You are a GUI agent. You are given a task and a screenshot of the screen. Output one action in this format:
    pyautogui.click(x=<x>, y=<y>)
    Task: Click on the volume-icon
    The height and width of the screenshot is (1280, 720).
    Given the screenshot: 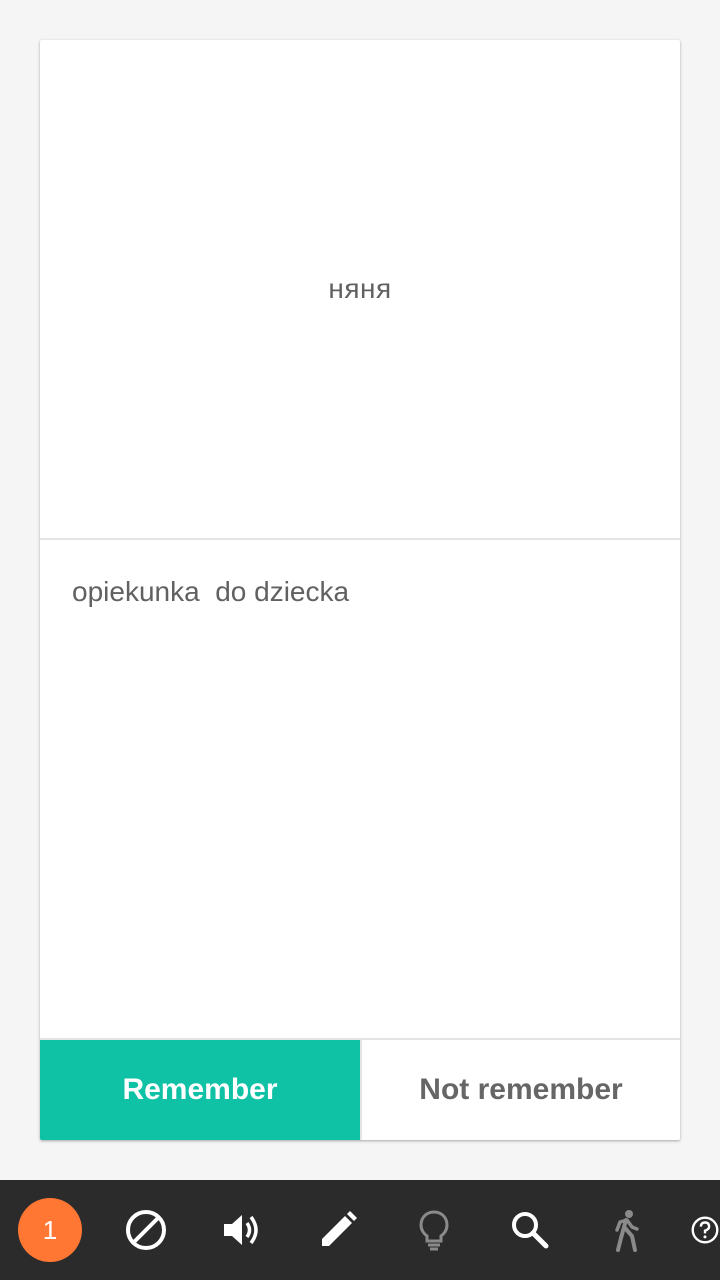 What is the action you would take?
    pyautogui.click(x=241, y=1230)
    